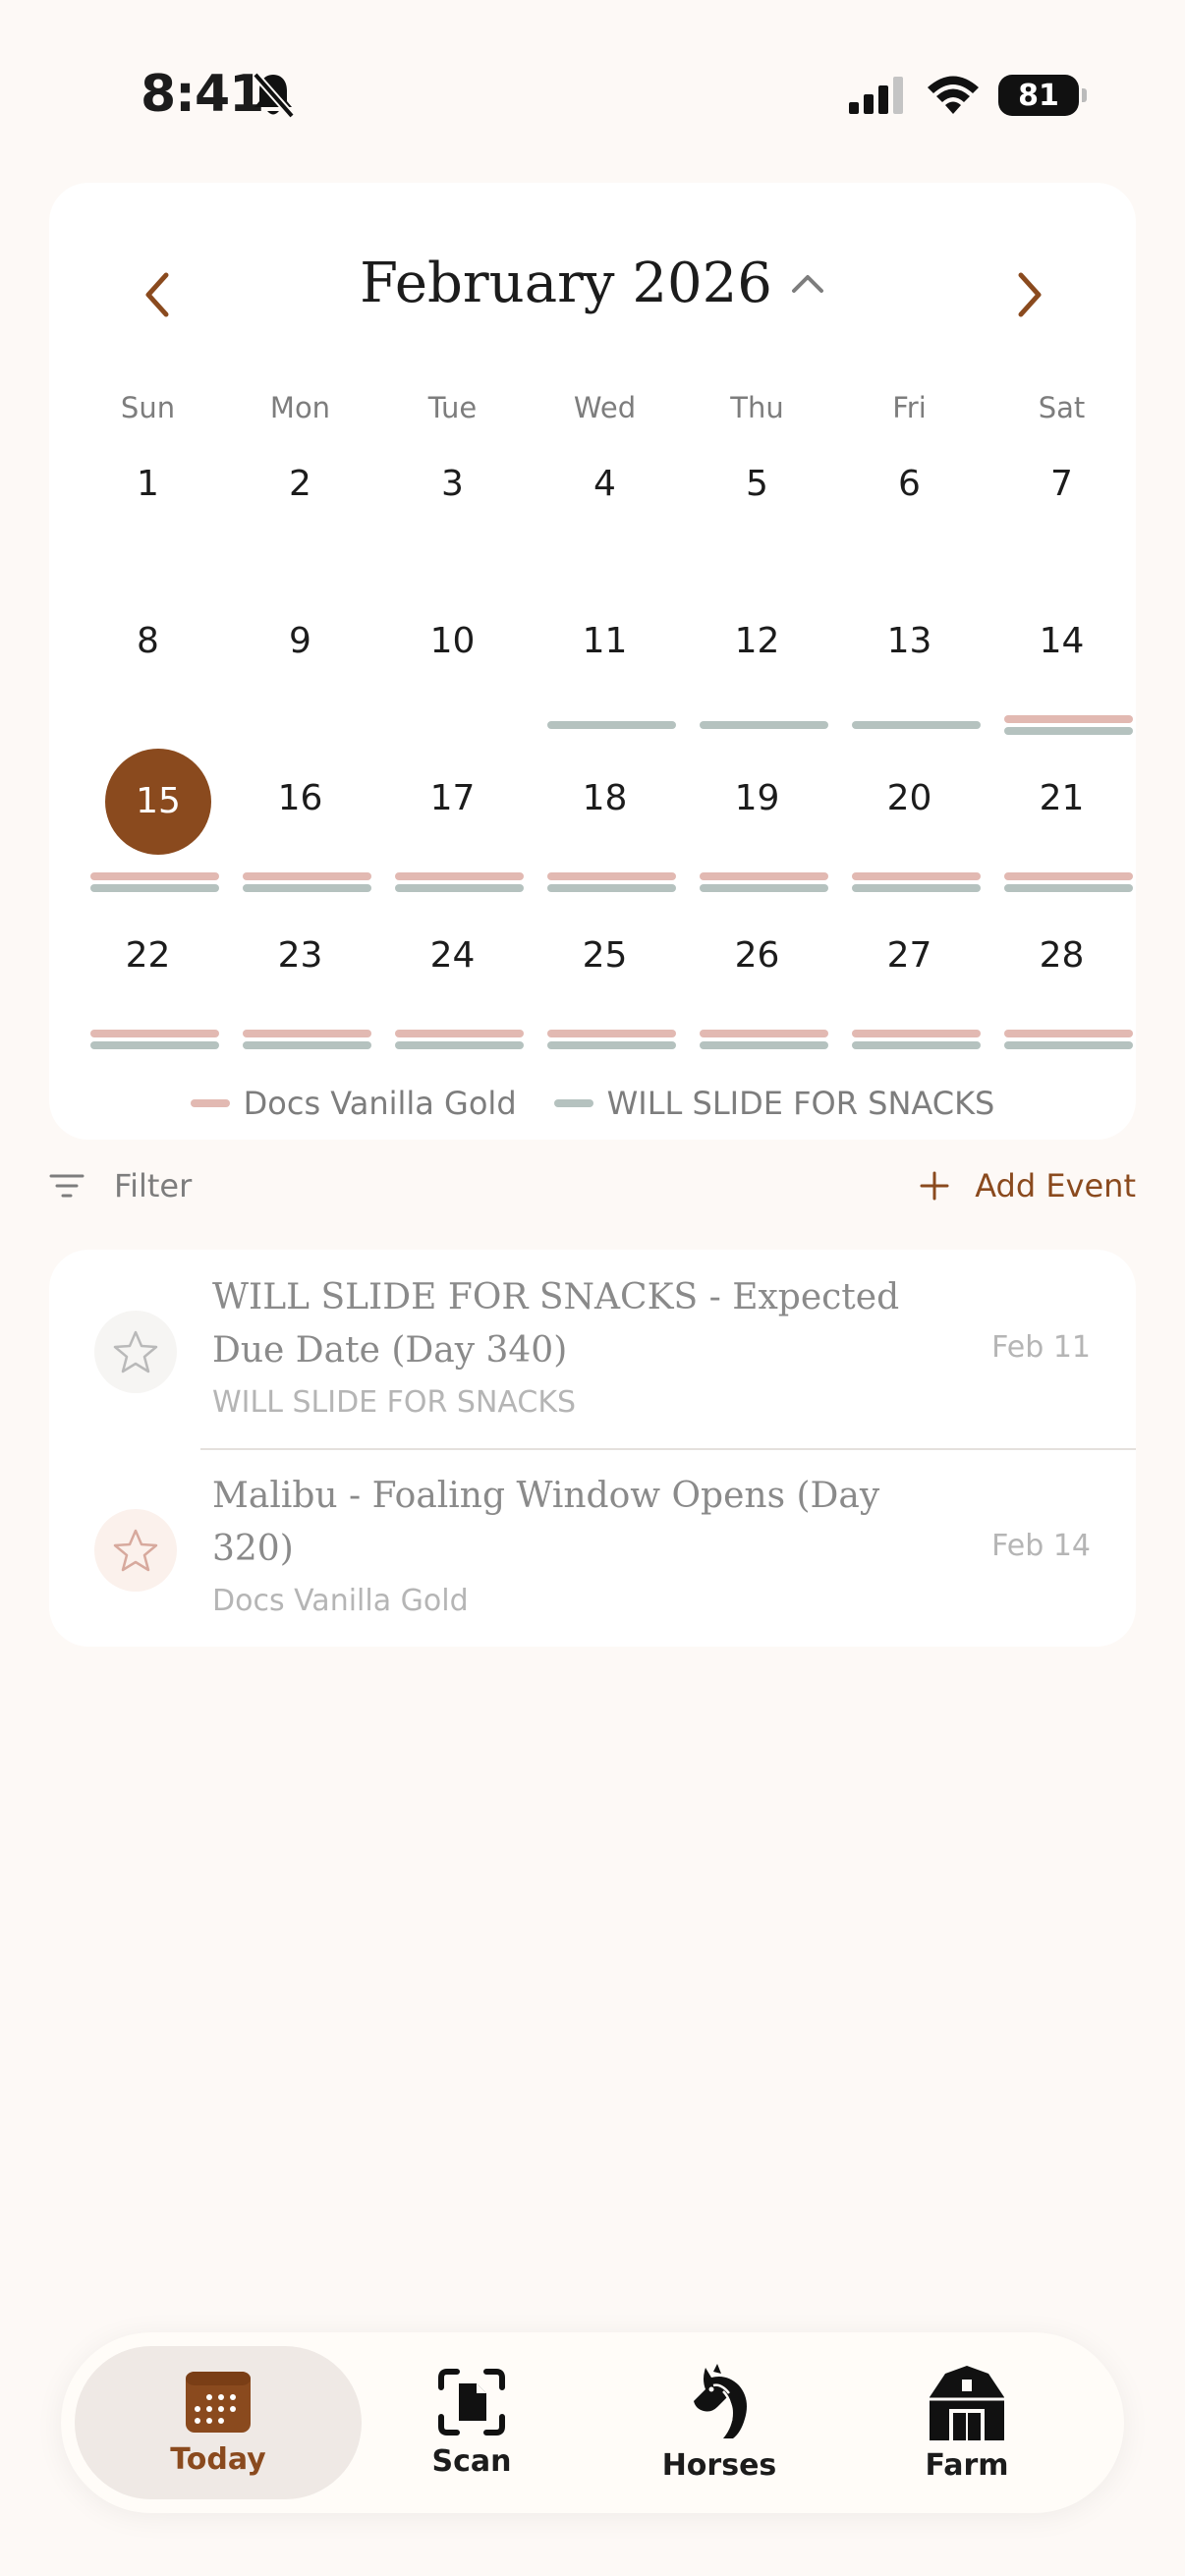 The image size is (1185, 2576). What do you see at coordinates (1062, 670) in the screenshot?
I see `calendar-day: 14` at bounding box center [1062, 670].